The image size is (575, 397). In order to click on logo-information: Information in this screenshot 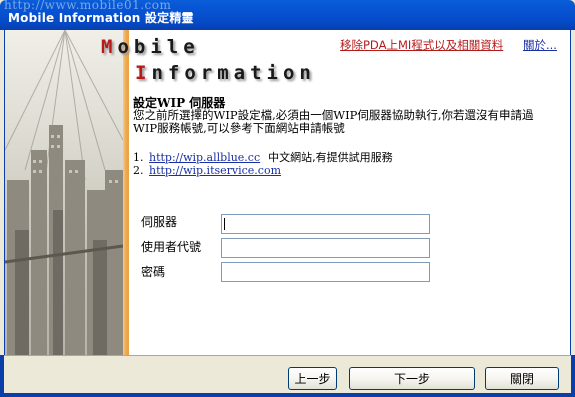, I will do `click(225, 73)`.